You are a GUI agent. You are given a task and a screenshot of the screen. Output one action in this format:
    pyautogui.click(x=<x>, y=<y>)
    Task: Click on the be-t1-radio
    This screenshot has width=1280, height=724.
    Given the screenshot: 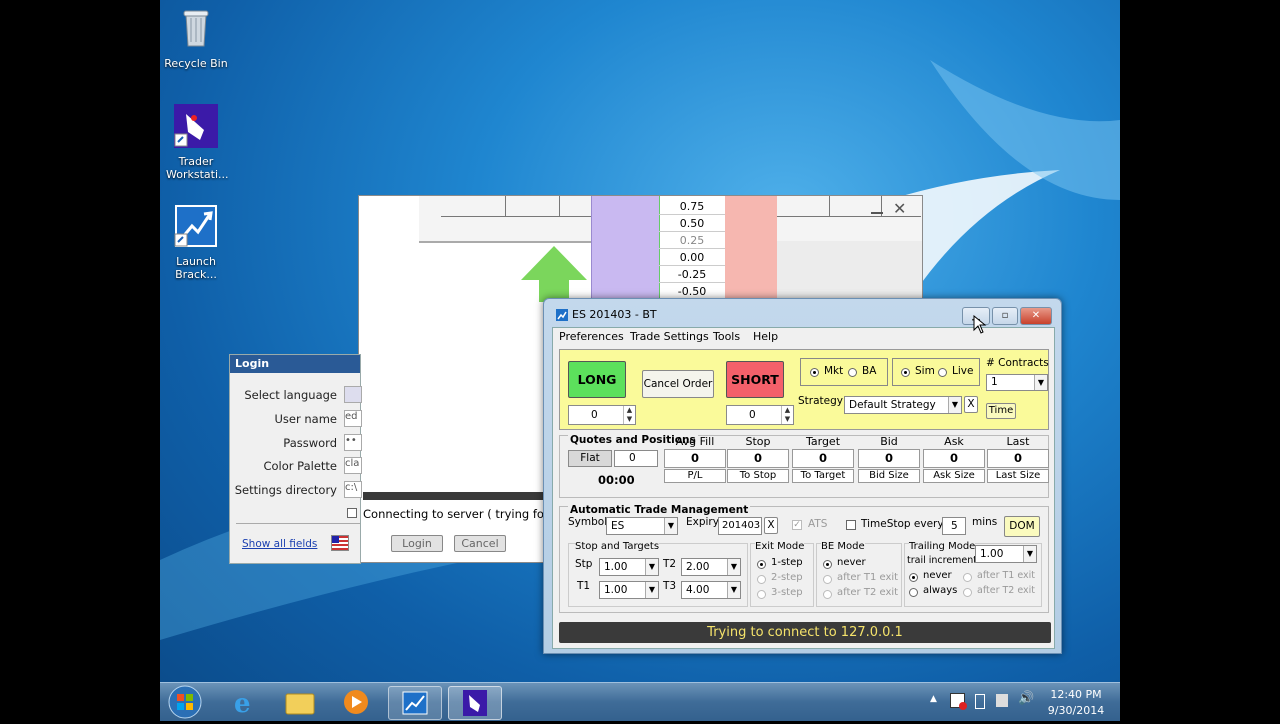 What is the action you would take?
    pyautogui.click(x=827, y=579)
    